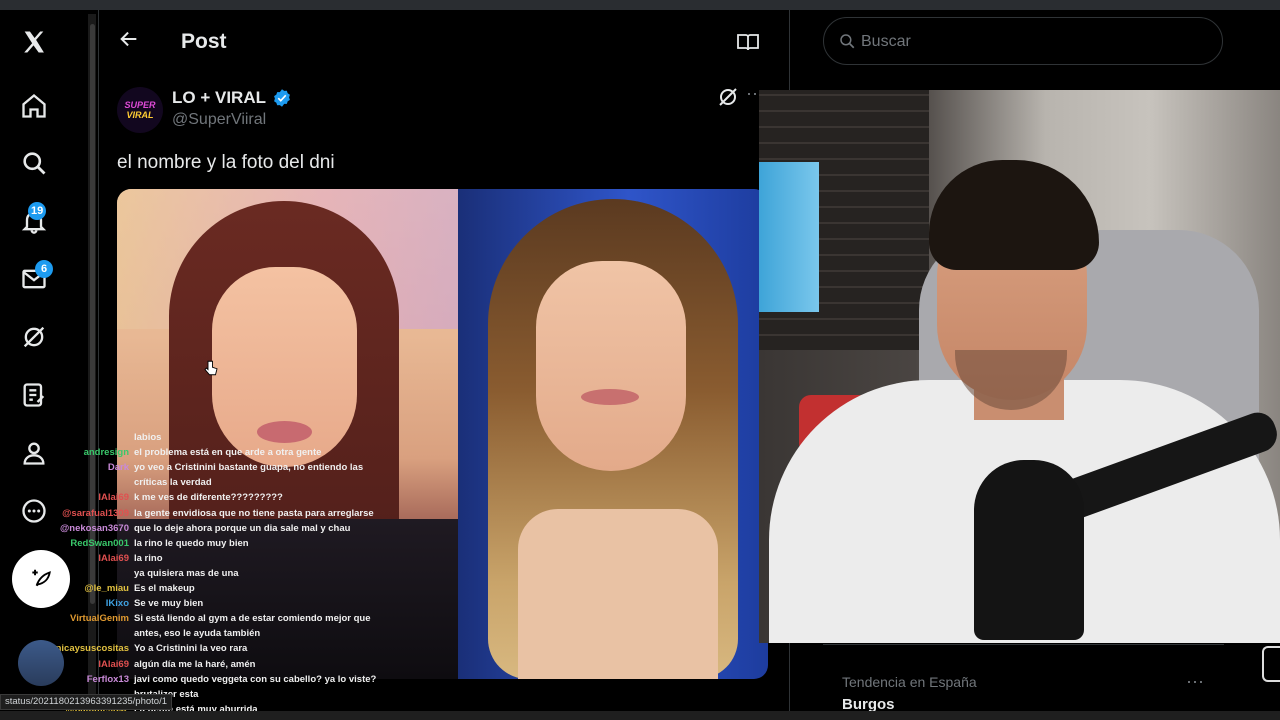 Image resolution: width=1280 pixels, height=720 pixels. I want to click on chat-message: críticas la verdad, so click(173, 483).